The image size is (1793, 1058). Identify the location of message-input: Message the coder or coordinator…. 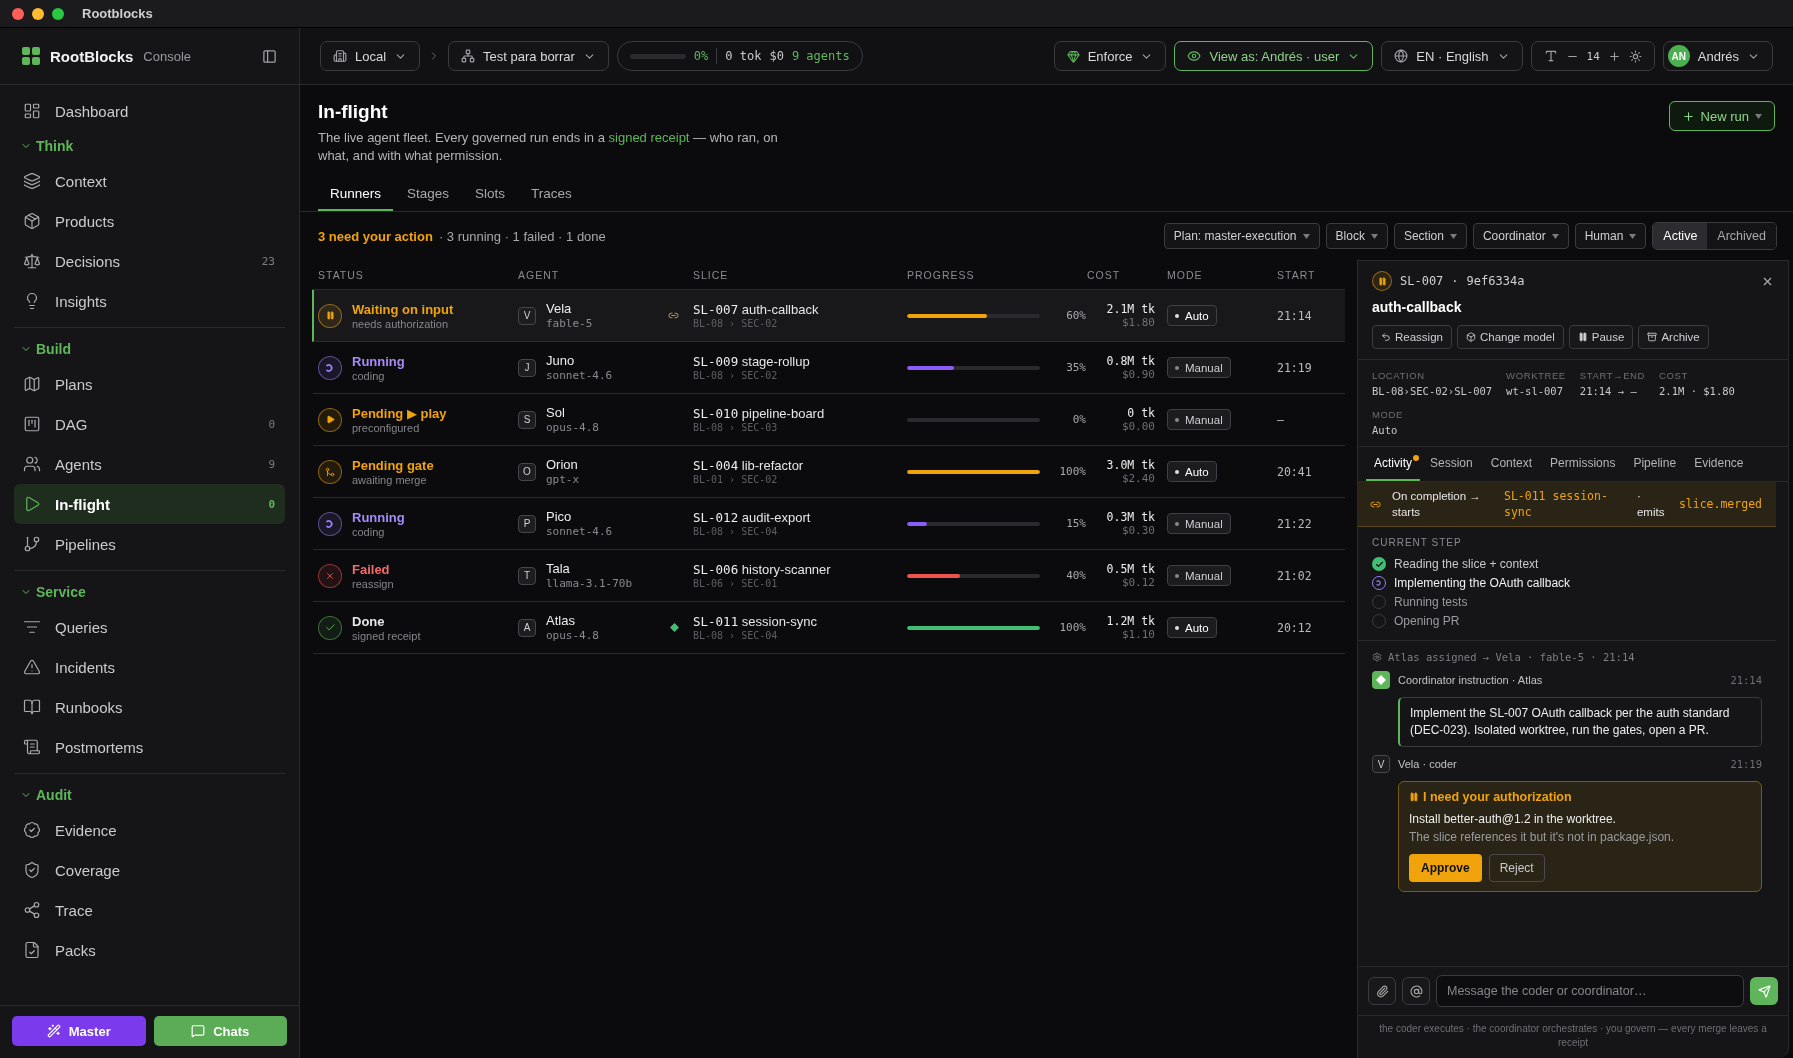
(1590, 991).